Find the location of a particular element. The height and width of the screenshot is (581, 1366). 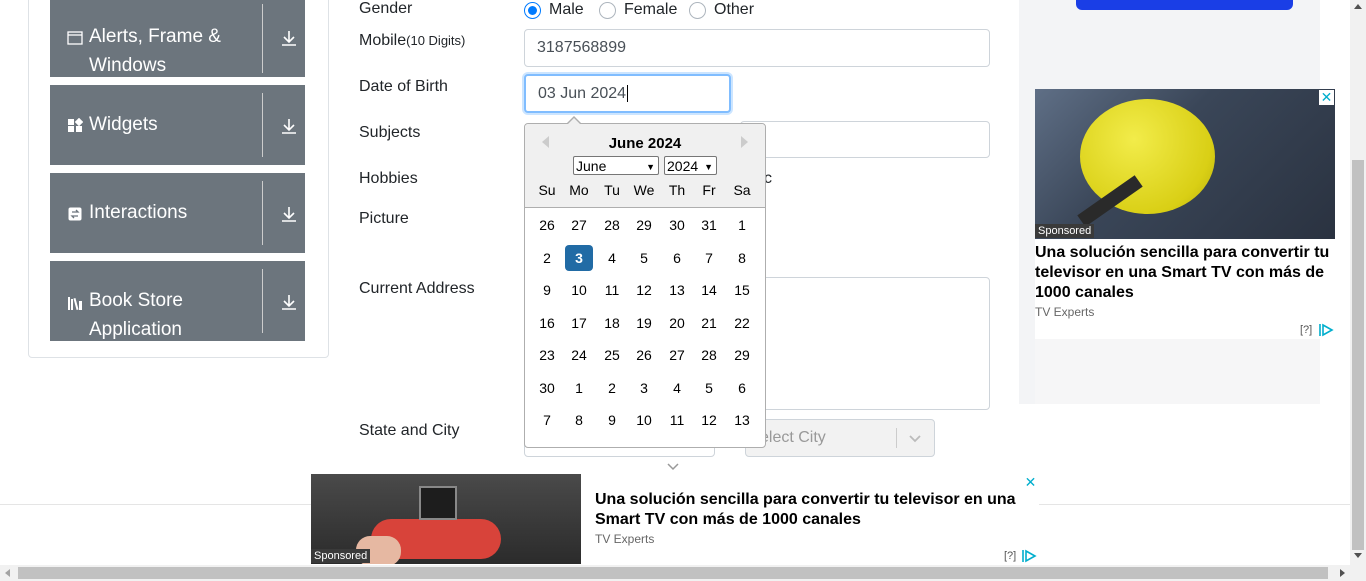

radio-other is located at coordinates (697, 10).